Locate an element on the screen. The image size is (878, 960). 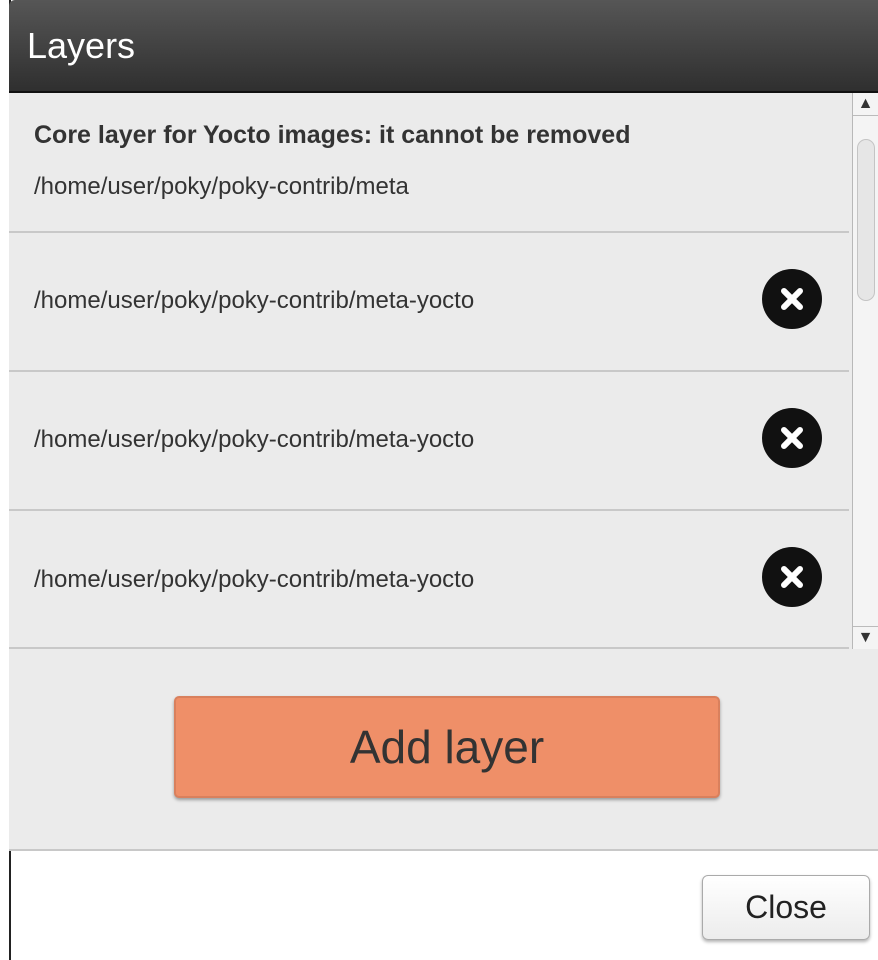
scroll-up-arrow-icon: ▲ is located at coordinates (865, 104).